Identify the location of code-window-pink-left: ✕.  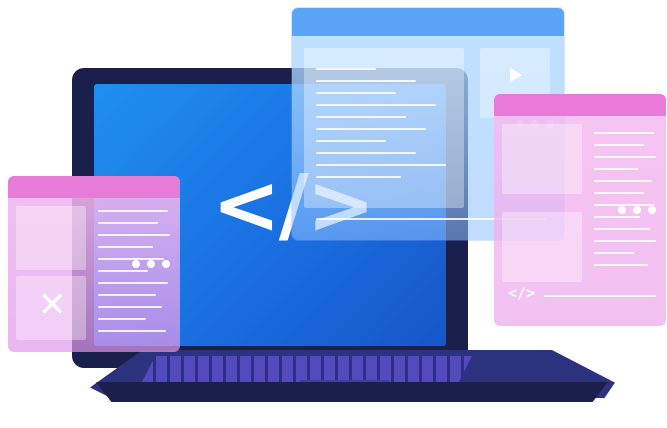
(94, 264).